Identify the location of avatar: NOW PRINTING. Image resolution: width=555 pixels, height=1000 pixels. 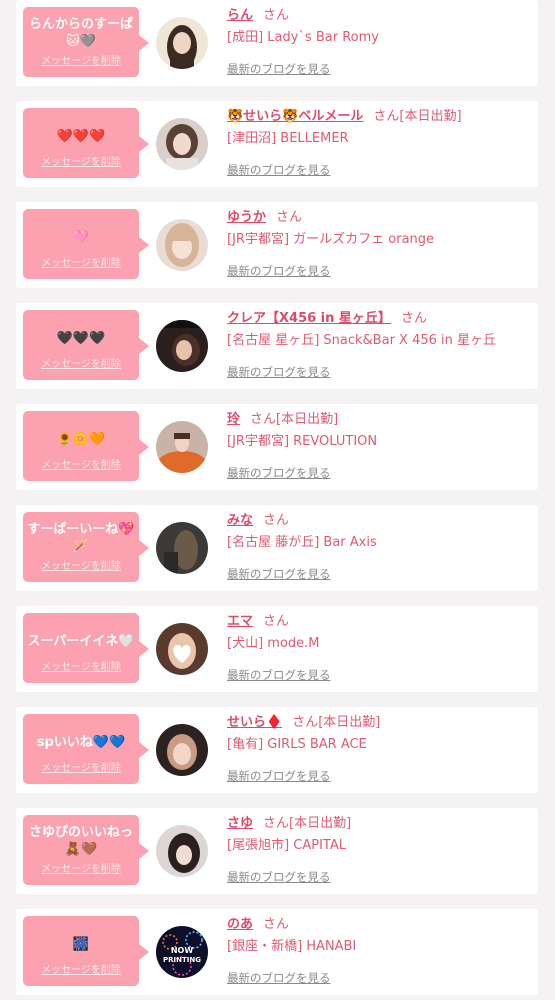
(182, 952).